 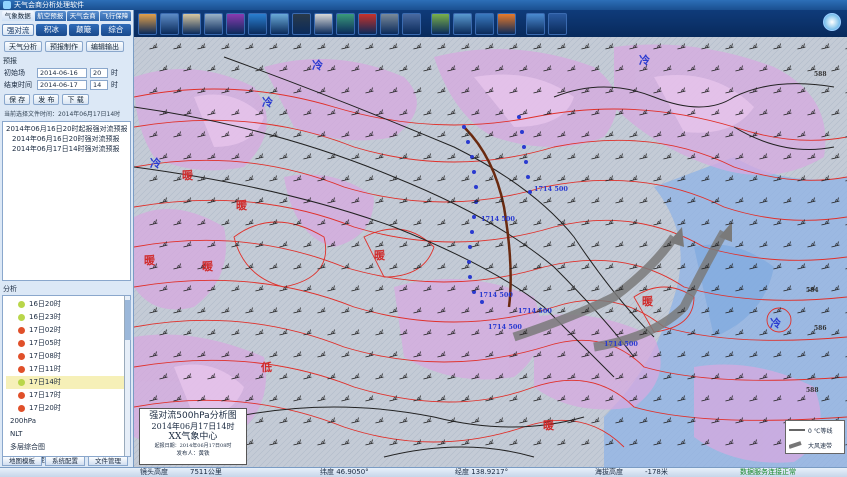 What do you see at coordinates (279, 23) in the screenshot?
I see `tool-7-button` at bounding box center [279, 23].